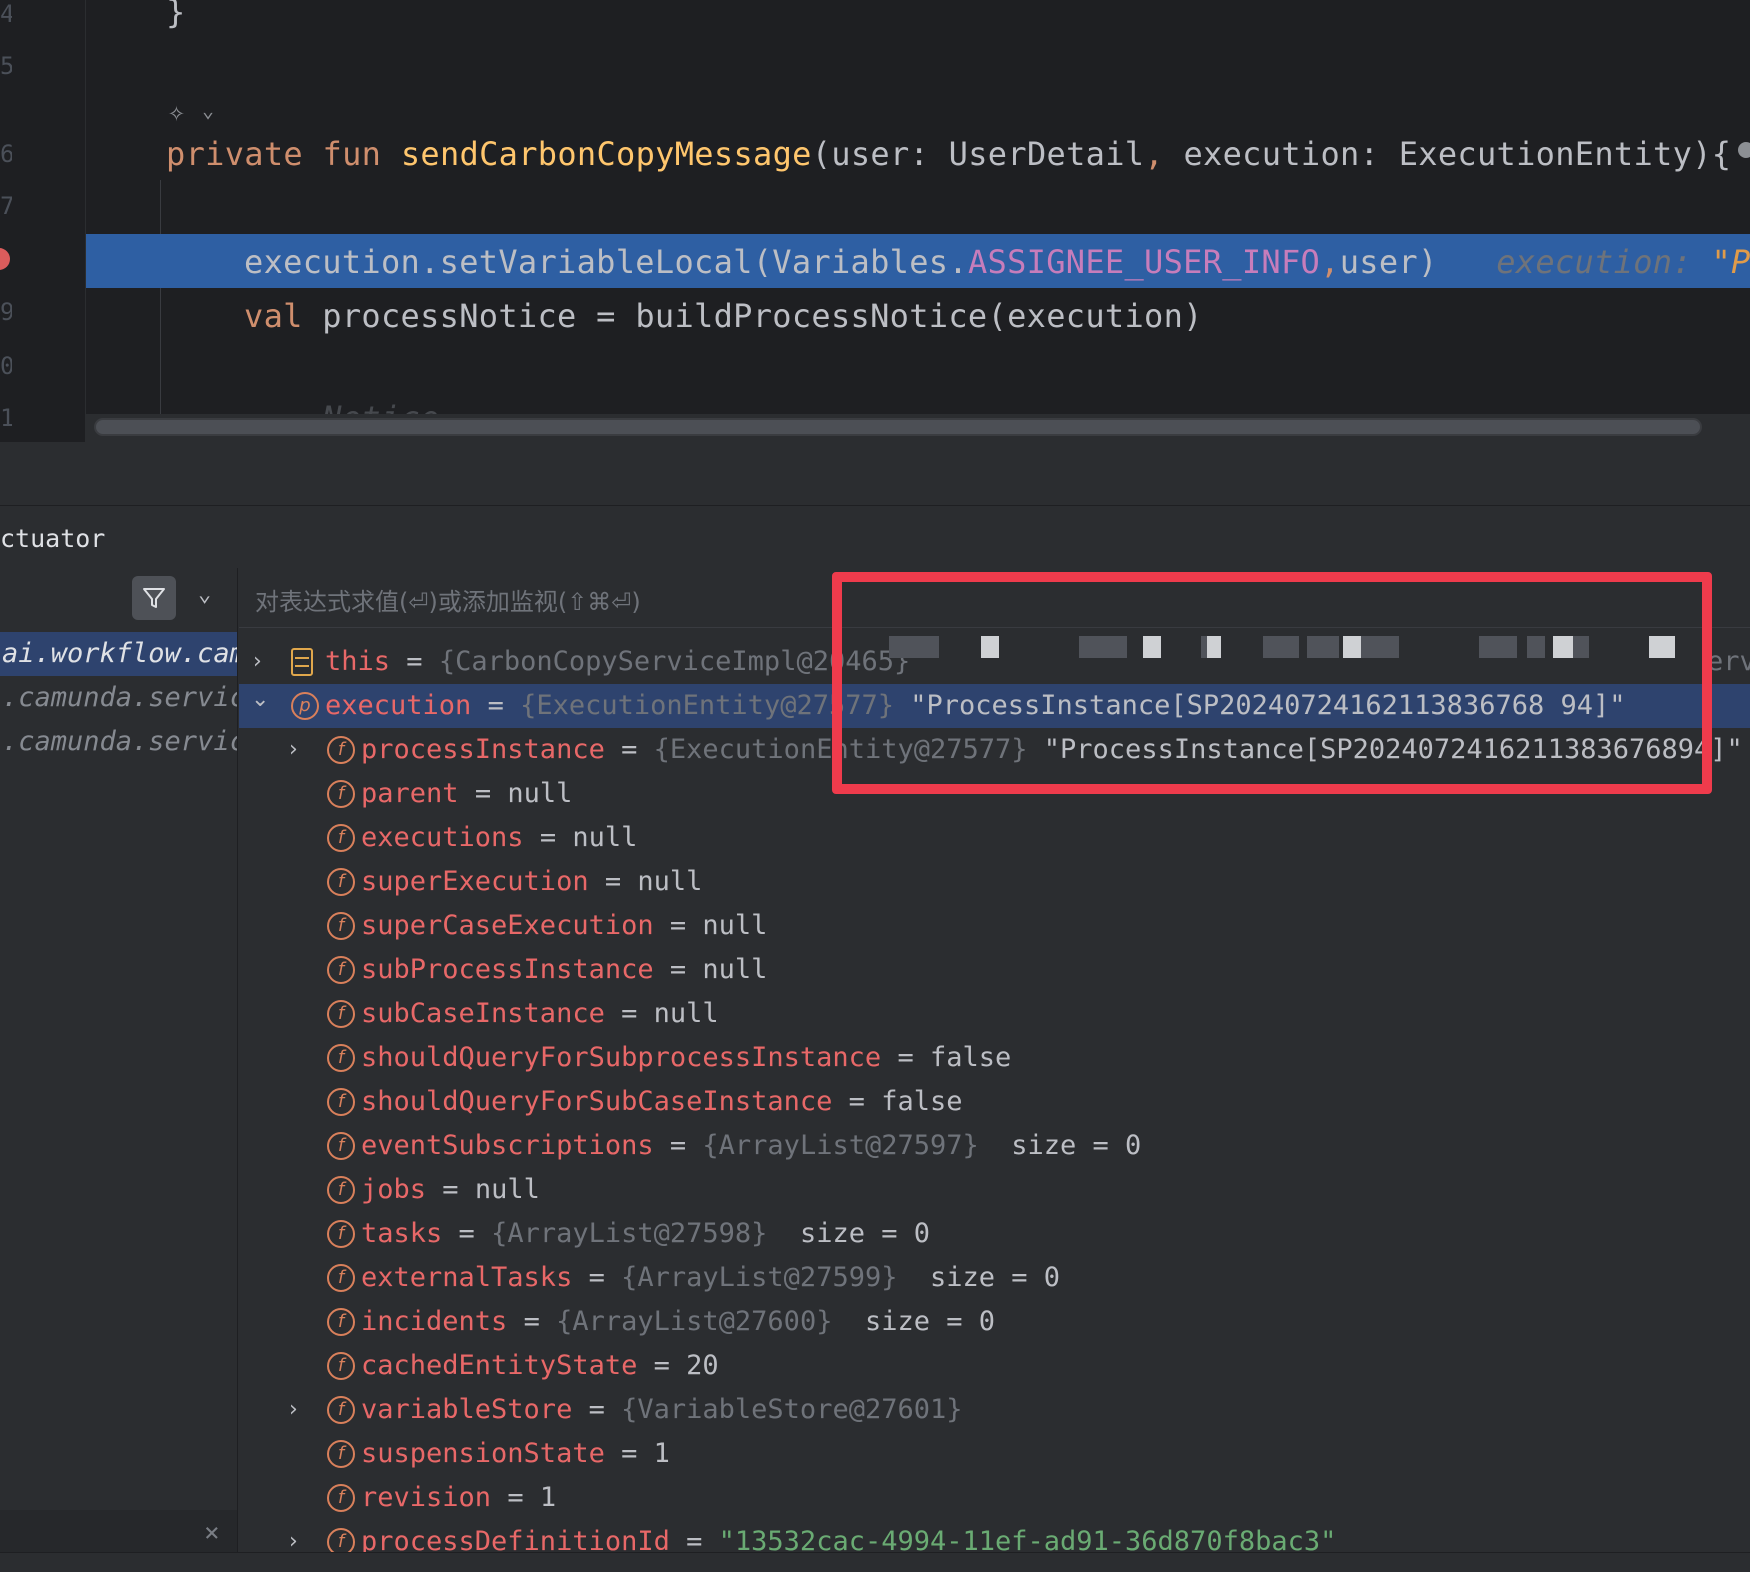  What do you see at coordinates (875, 474) in the screenshot?
I see `panel-separator` at bounding box center [875, 474].